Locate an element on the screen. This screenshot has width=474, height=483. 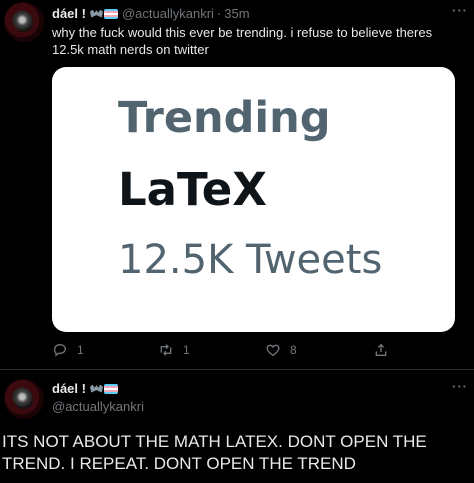
retweet-icon is located at coordinates (166, 350).